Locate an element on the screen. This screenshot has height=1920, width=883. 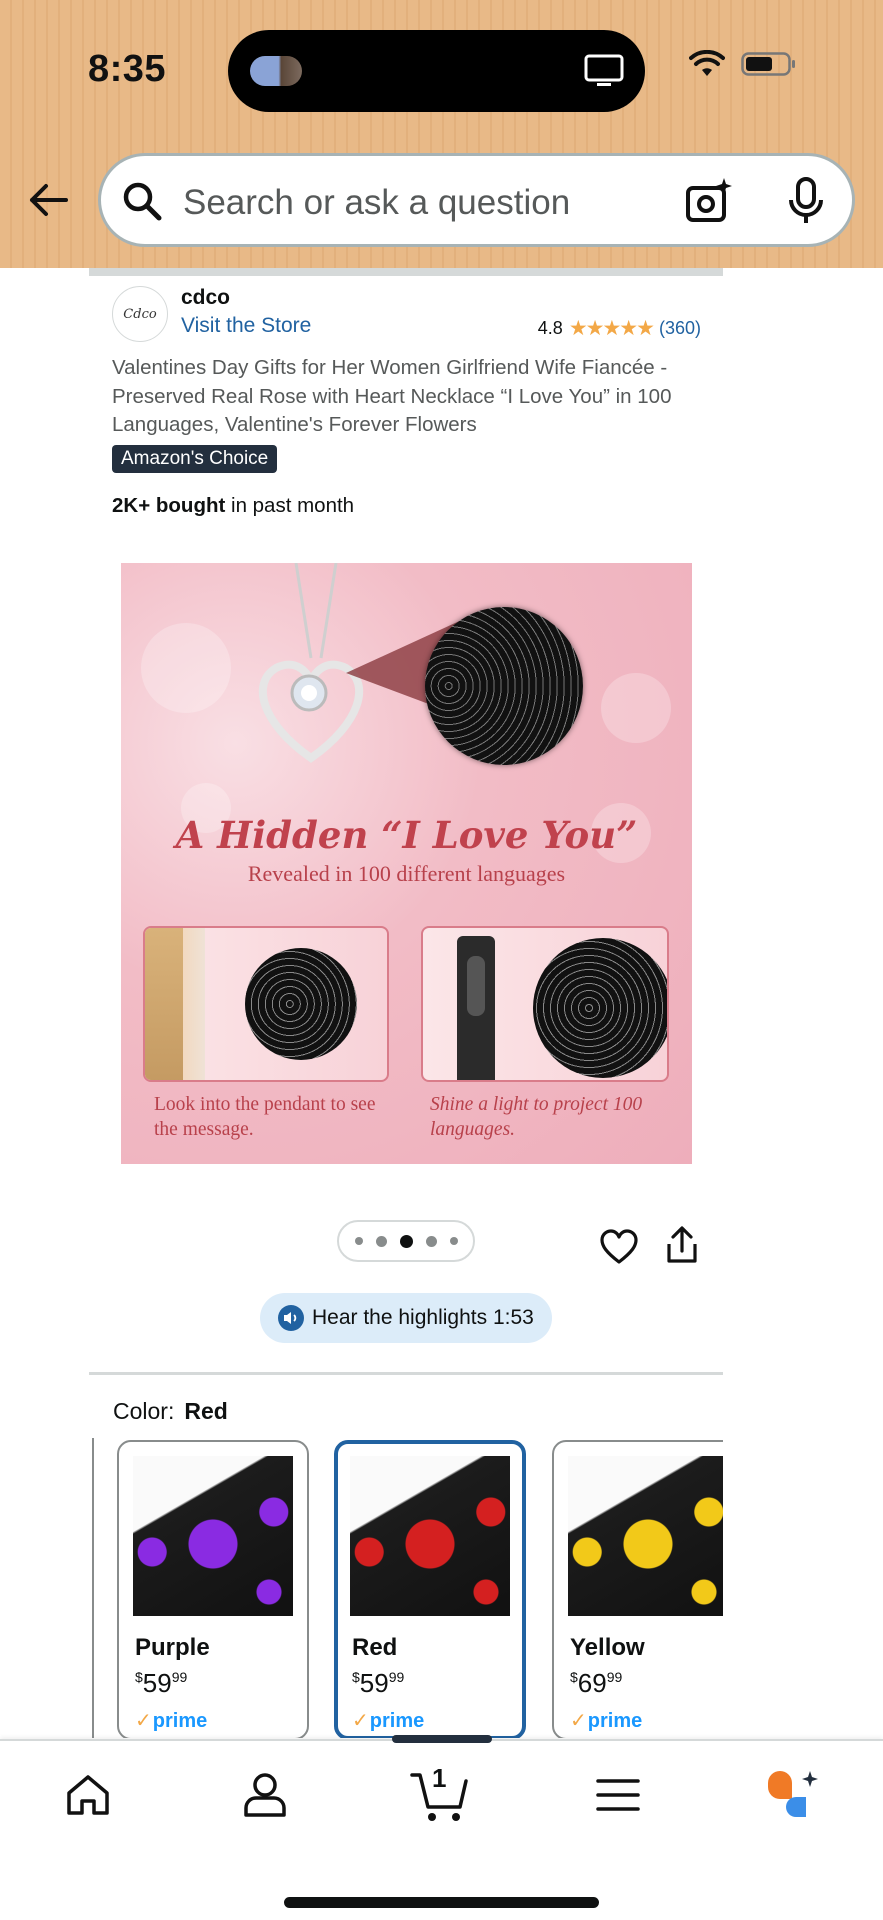
nav-rufus is located at coordinates (792, 1795).